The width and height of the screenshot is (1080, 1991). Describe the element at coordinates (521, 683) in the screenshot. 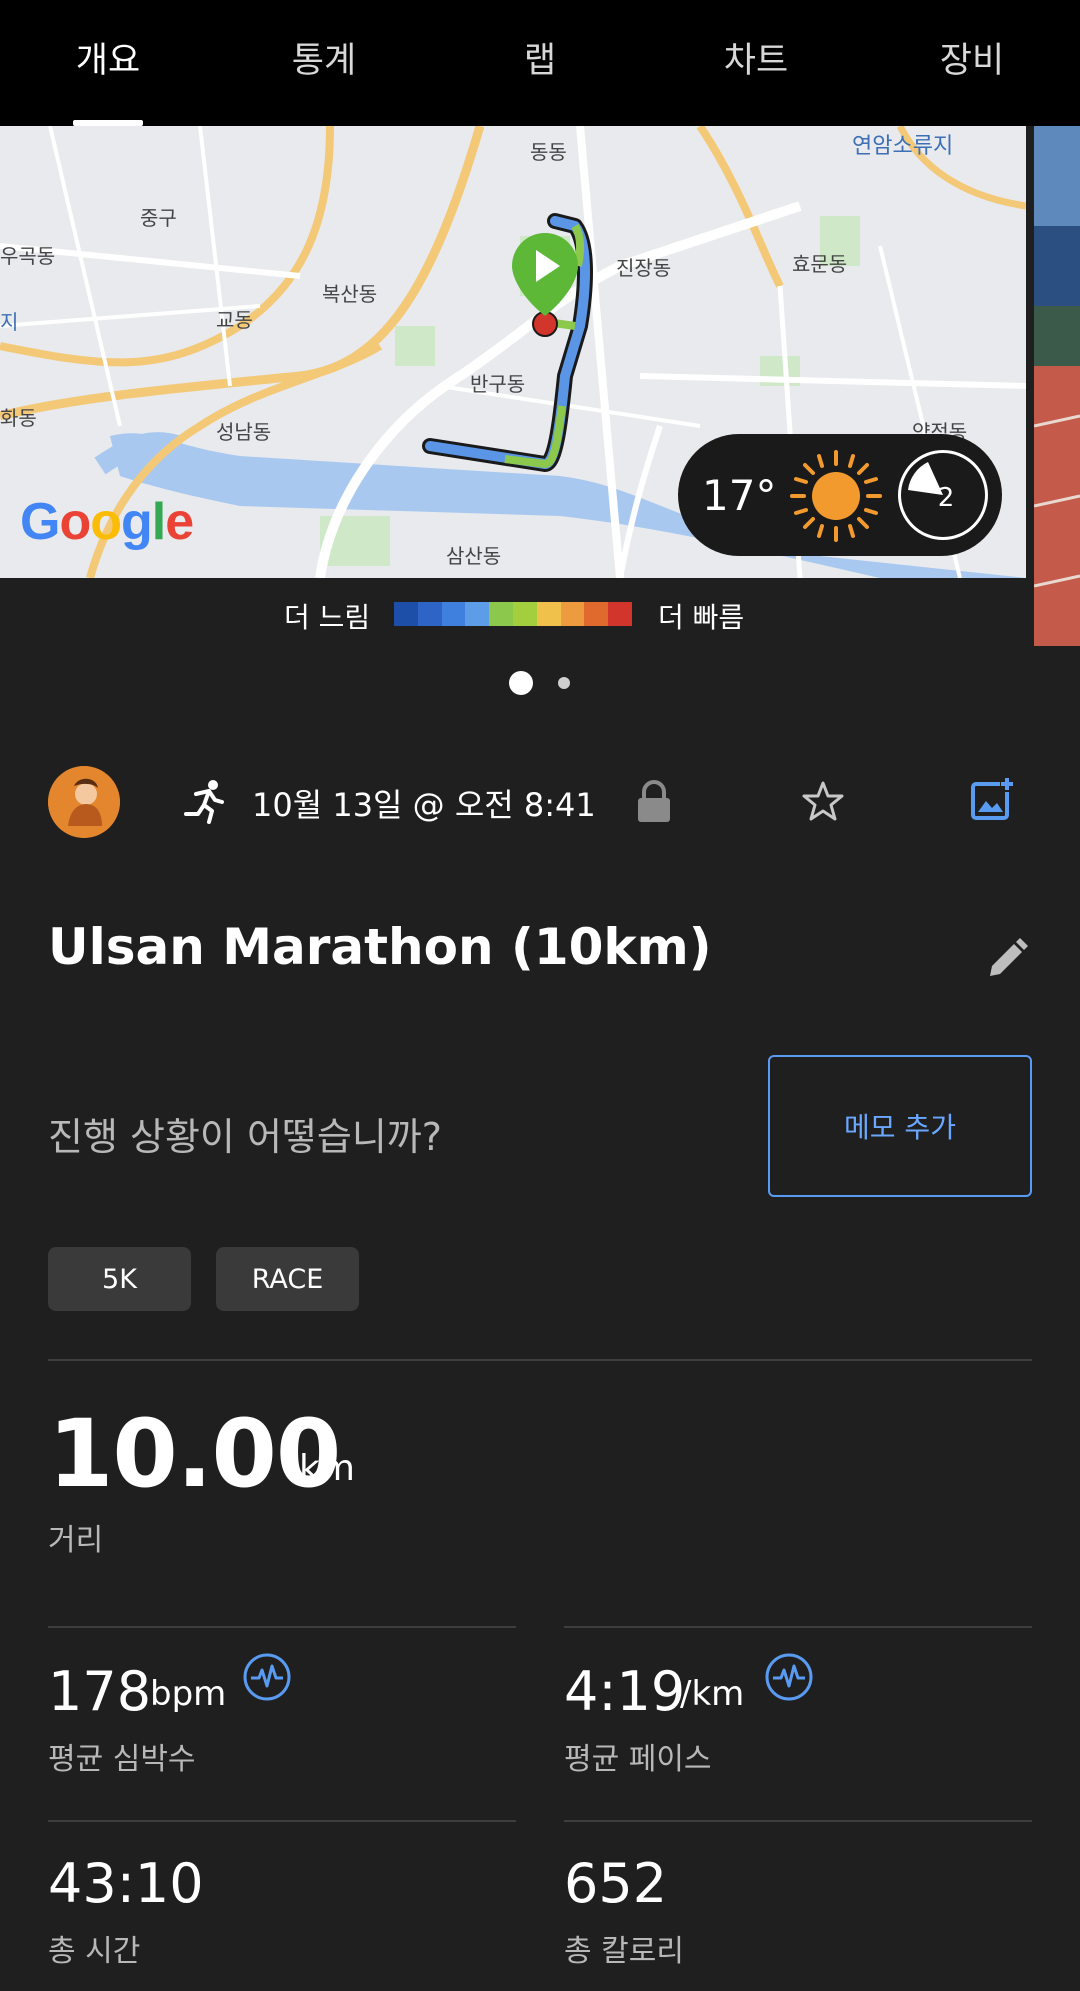

I see `pager-dot-active` at that location.